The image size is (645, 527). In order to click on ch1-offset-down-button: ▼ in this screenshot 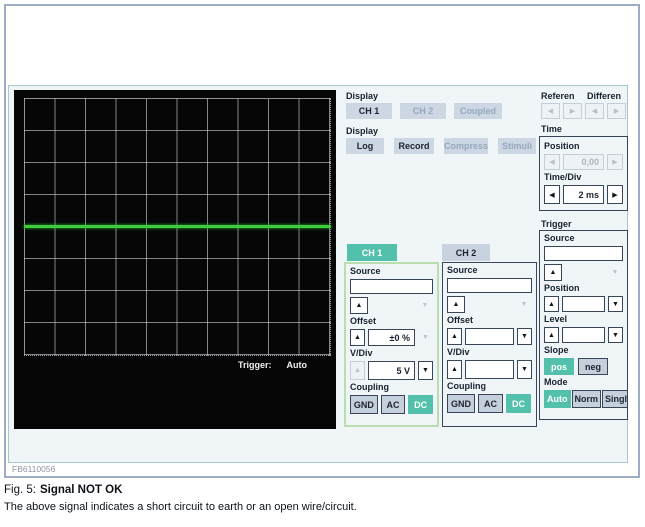, I will do `click(425, 337)`.